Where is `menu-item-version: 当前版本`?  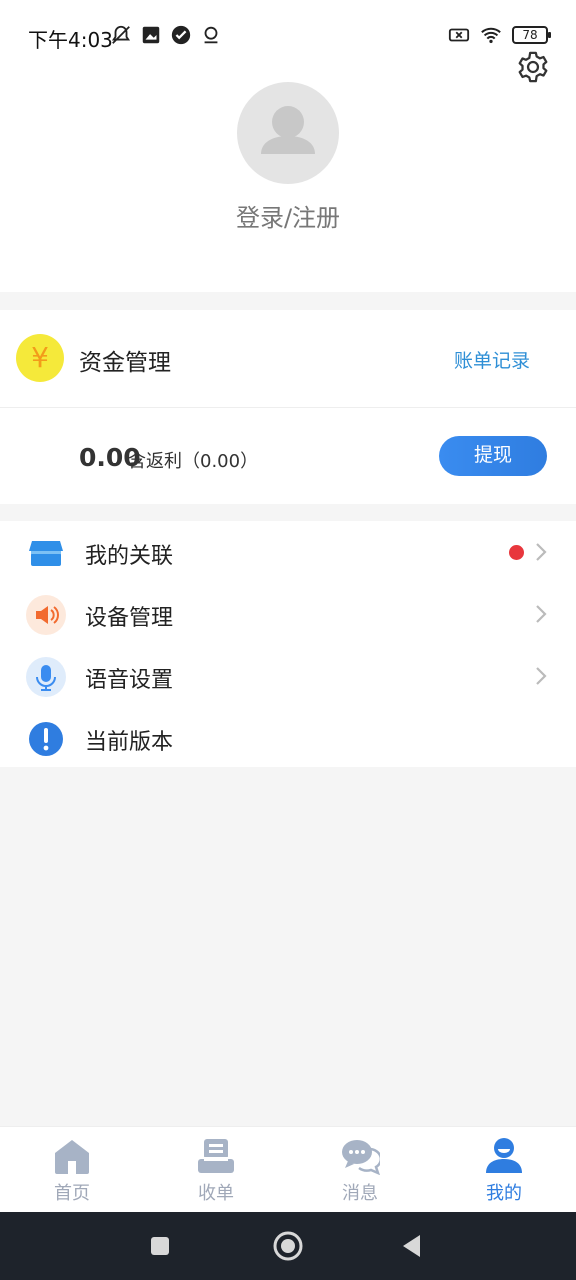 menu-item-version: 当前版本 is located at coordinates (288, 738).